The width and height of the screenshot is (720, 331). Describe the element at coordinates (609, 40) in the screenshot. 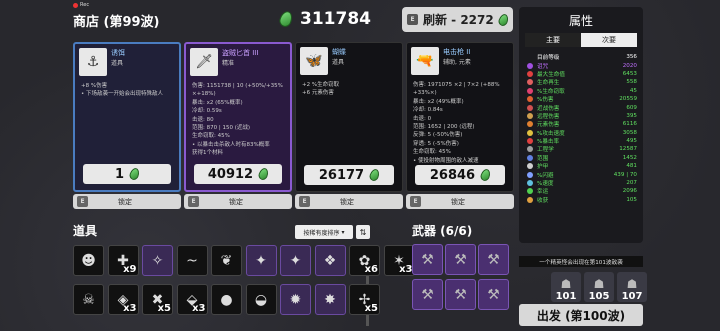

I see `tab-secondary: 次要` at that location.